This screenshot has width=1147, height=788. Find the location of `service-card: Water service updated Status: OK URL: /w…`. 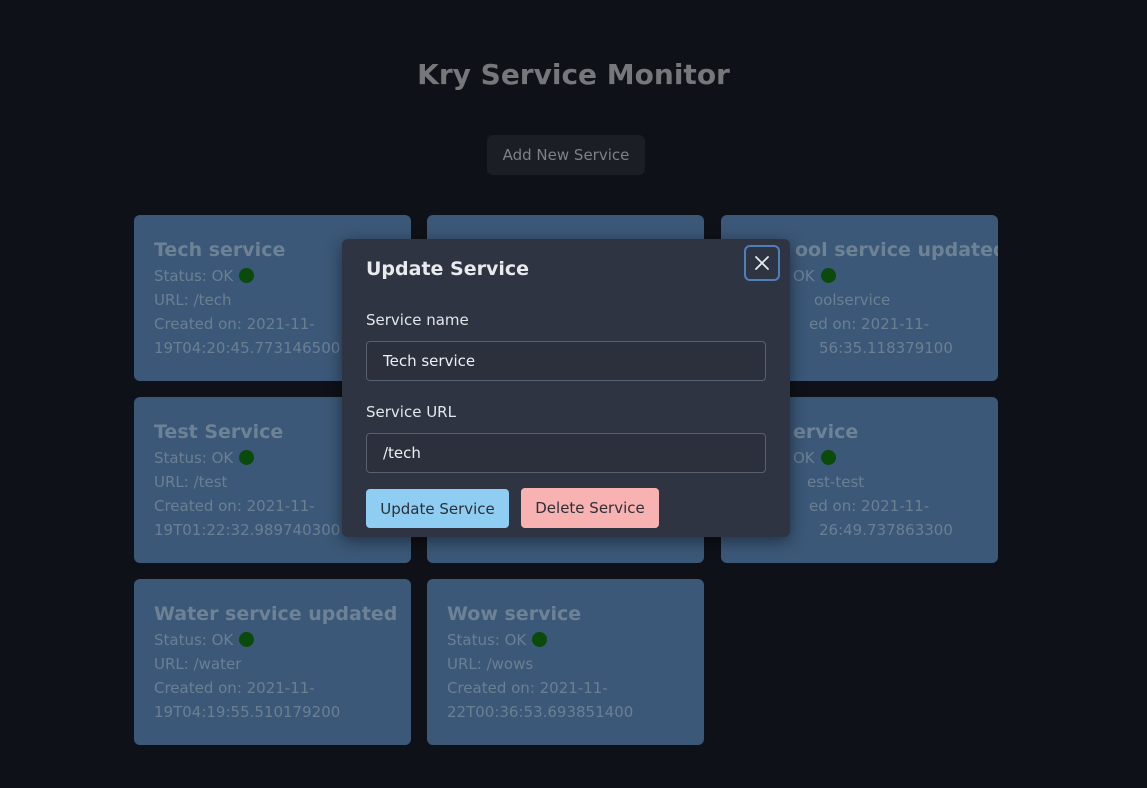

service-card: Water service updated Status: OK URL: /w… is located at coordinates (272, 662).